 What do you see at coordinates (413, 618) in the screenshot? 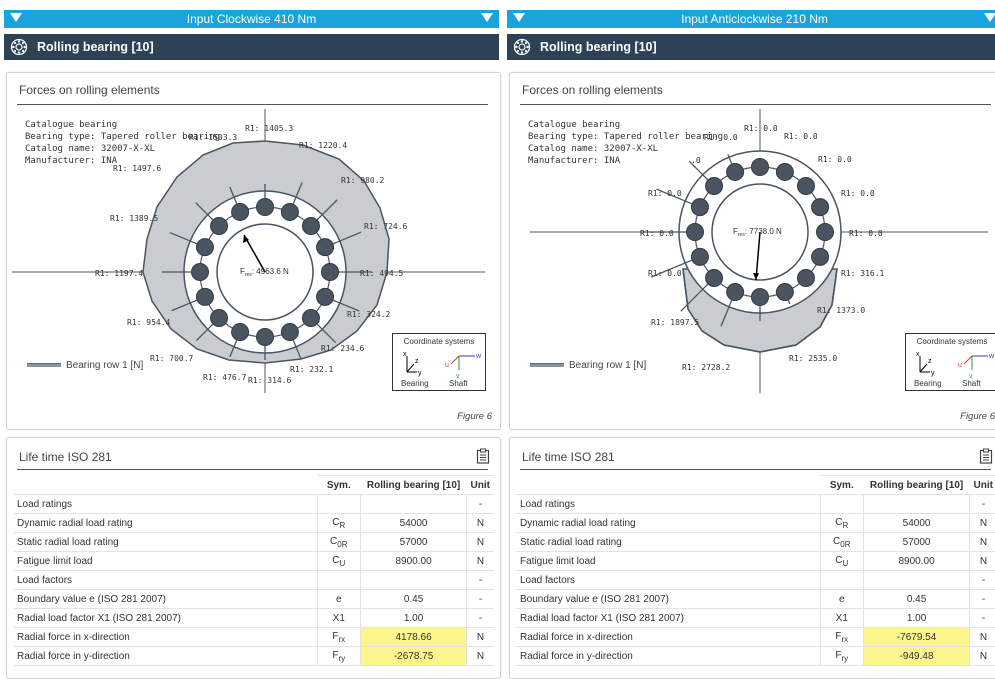
I see `row-value: 1.00` at bounding box center [413, 618].